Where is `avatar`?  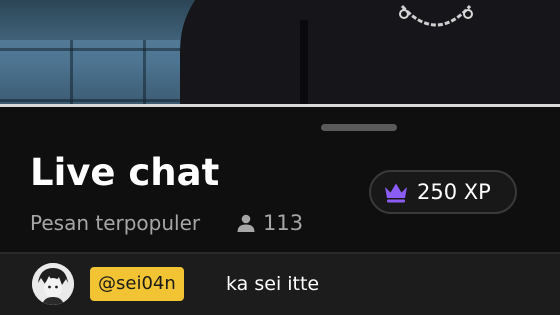
avatar is located at coordinates (53, 284).